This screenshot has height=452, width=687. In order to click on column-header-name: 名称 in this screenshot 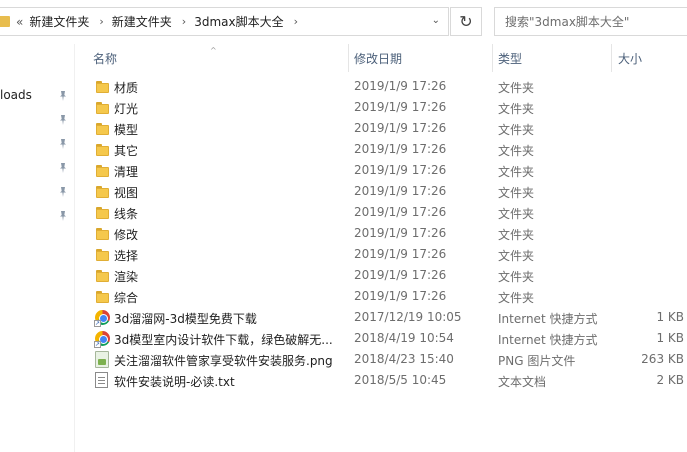, I will do `click(105, 58)`.